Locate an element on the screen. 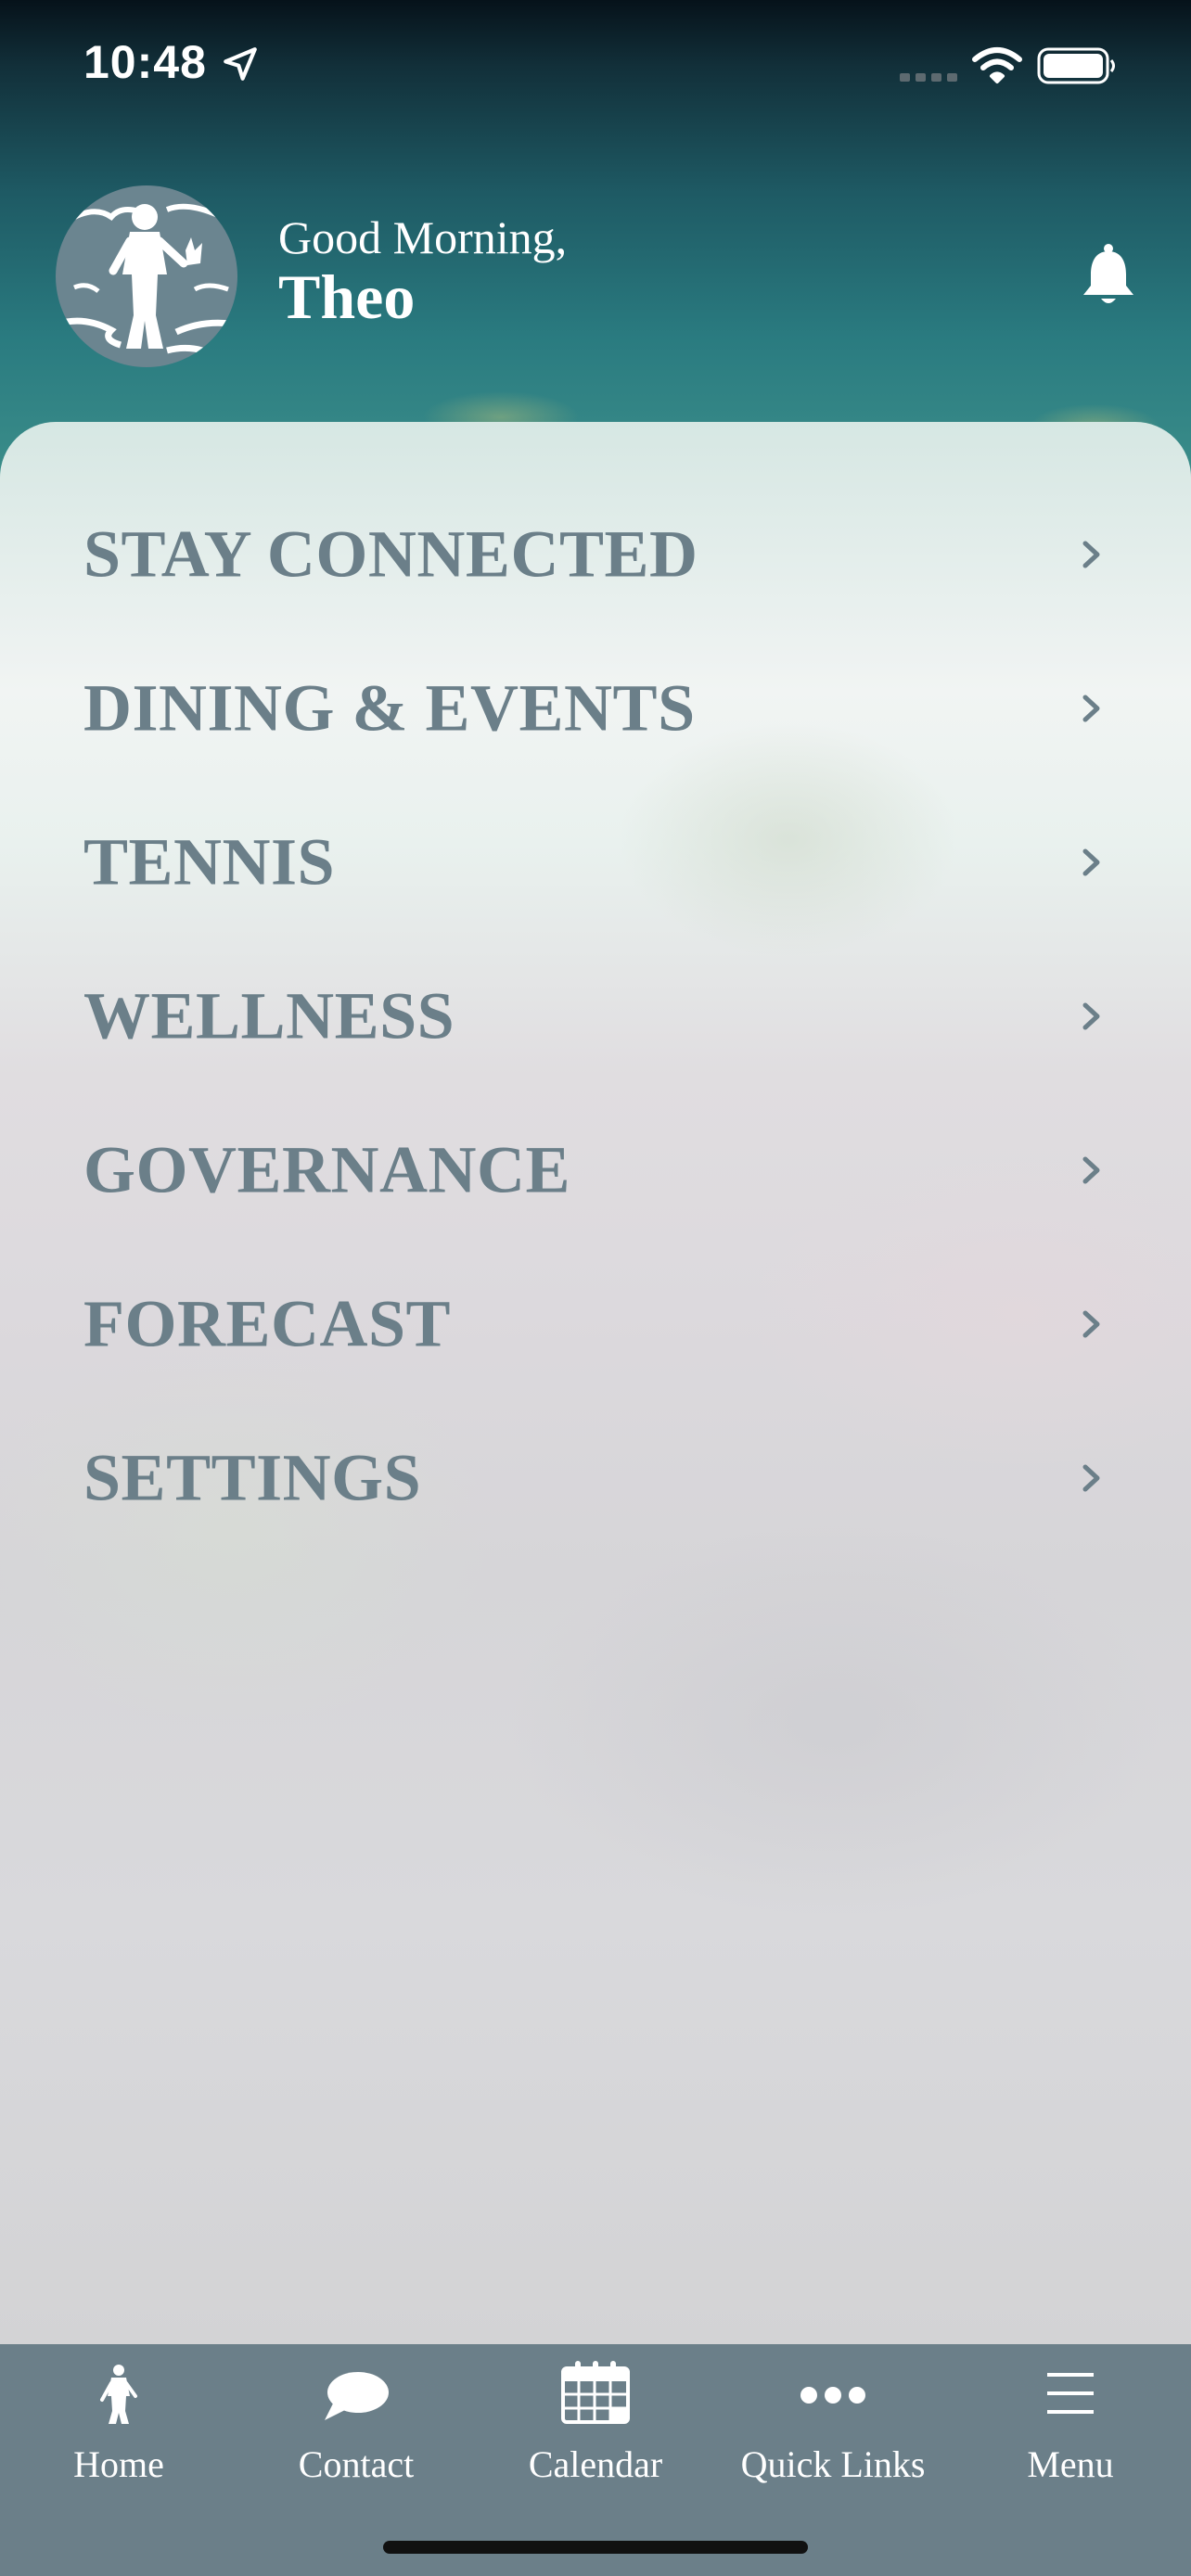 This screenshot has height=2576, width=1191. menu-item-label: STAY CONNECTED is located at coordinates (390, 554).